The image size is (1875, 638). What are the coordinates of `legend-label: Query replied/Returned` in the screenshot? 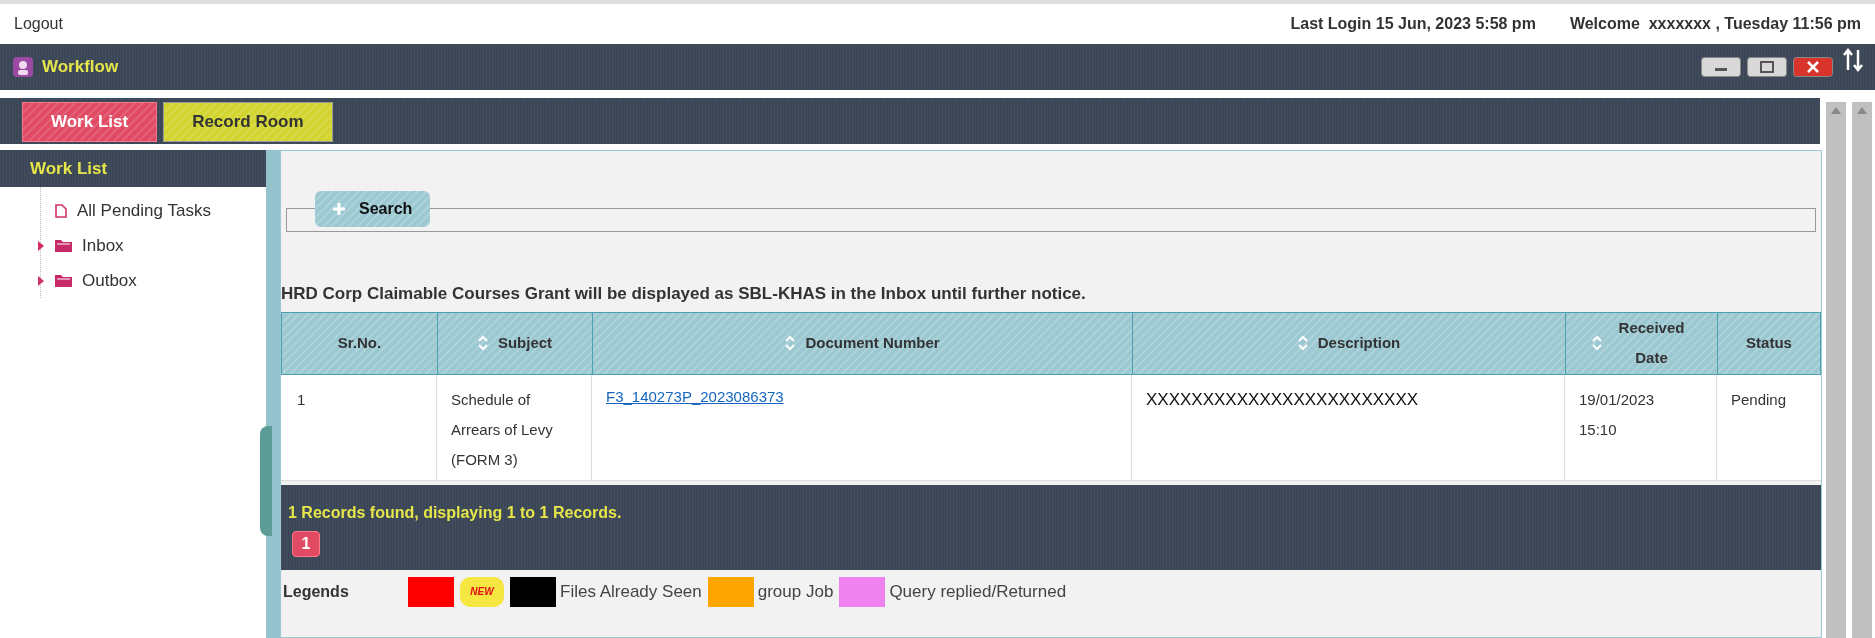 It's located at (978, 591).